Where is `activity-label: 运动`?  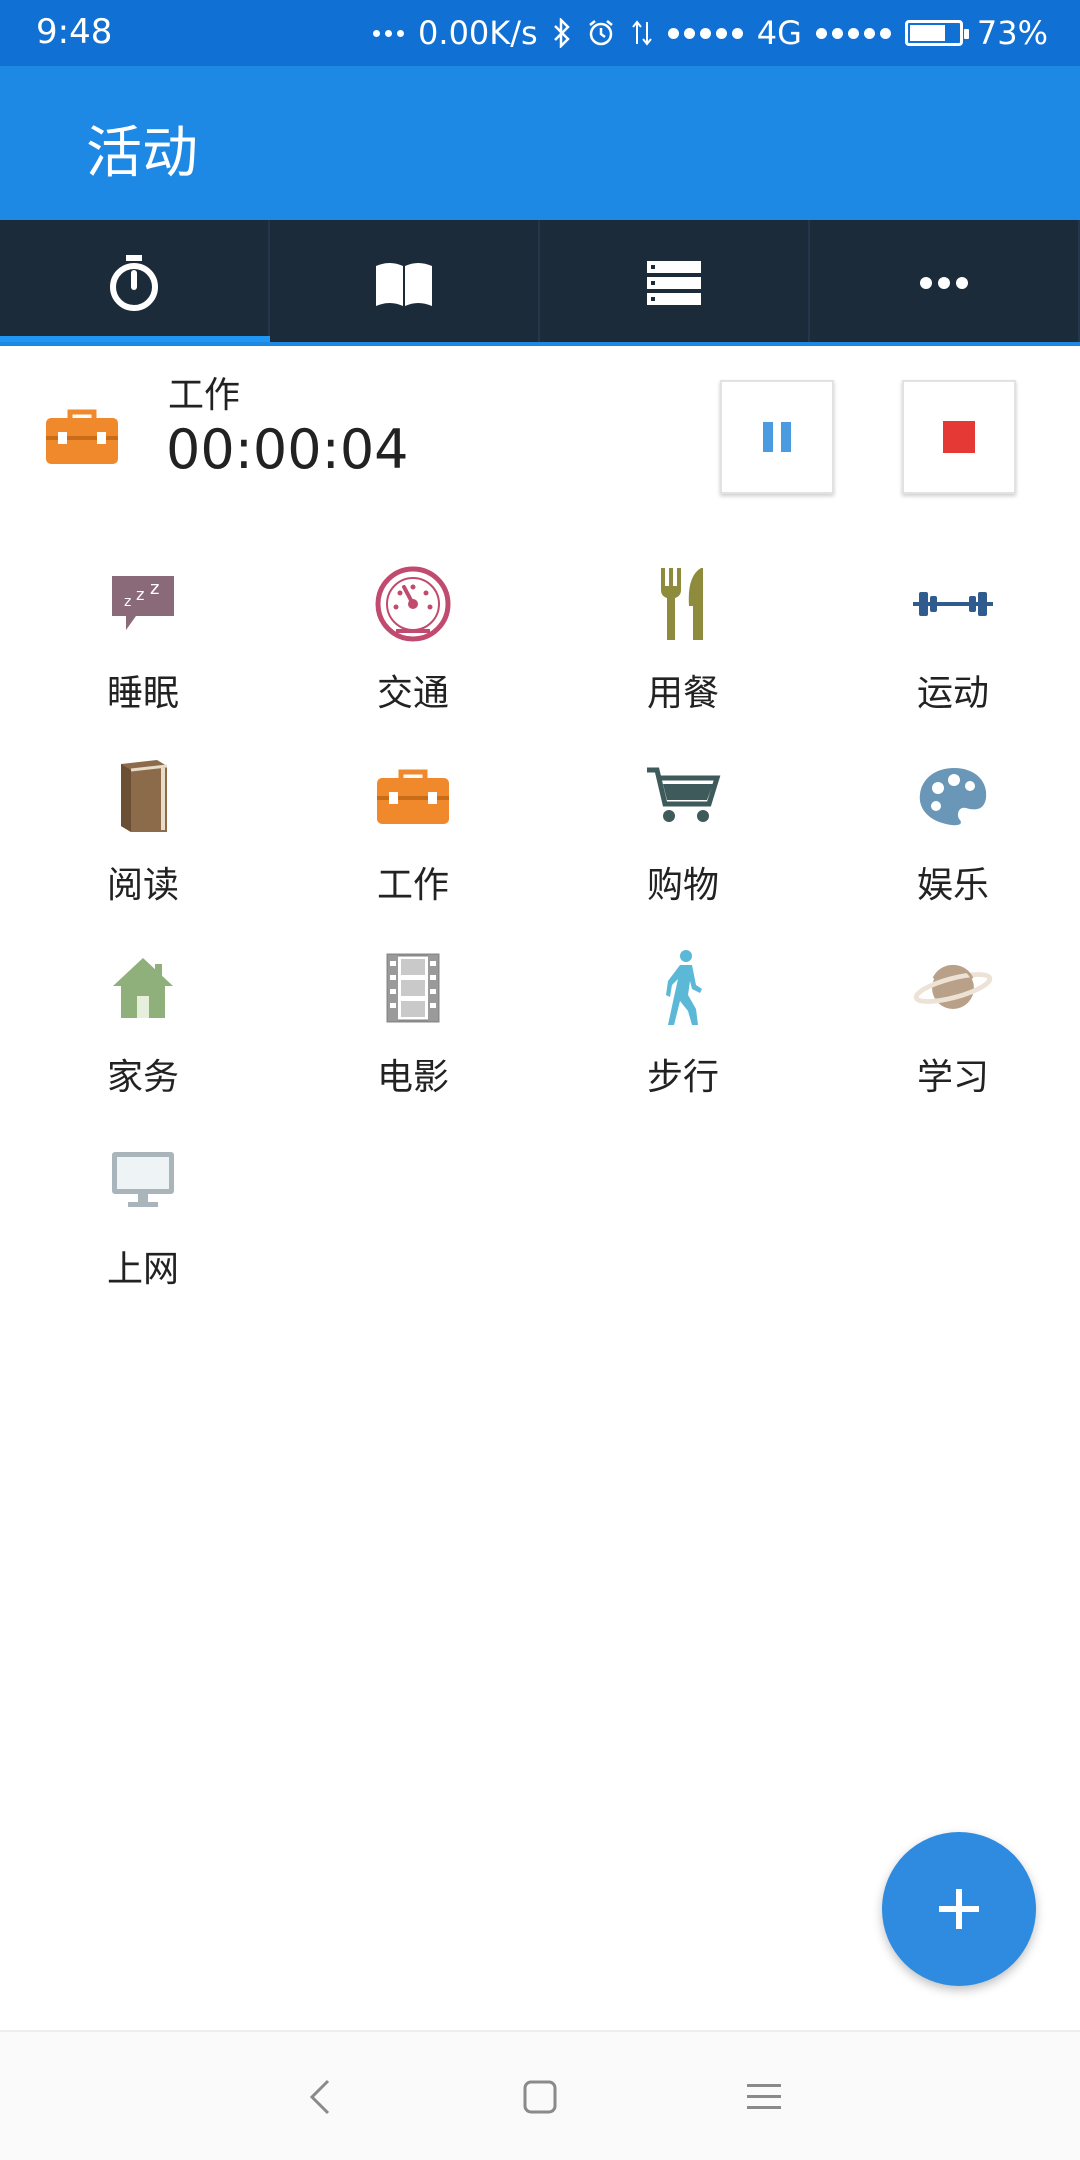 activity-label: 运动 is located at coordinates (952, 693).